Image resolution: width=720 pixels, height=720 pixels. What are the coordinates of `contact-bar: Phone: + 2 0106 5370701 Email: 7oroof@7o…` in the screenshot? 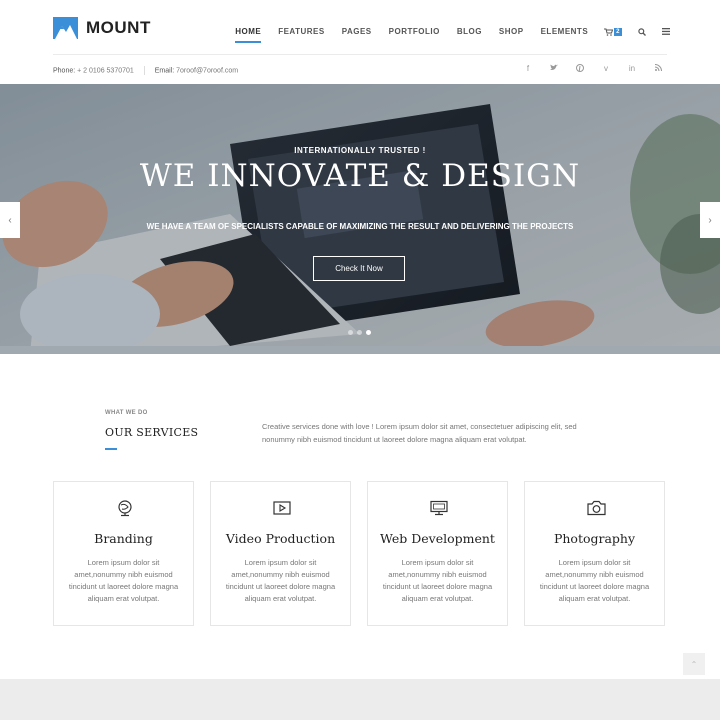 It's located at (360, 71).